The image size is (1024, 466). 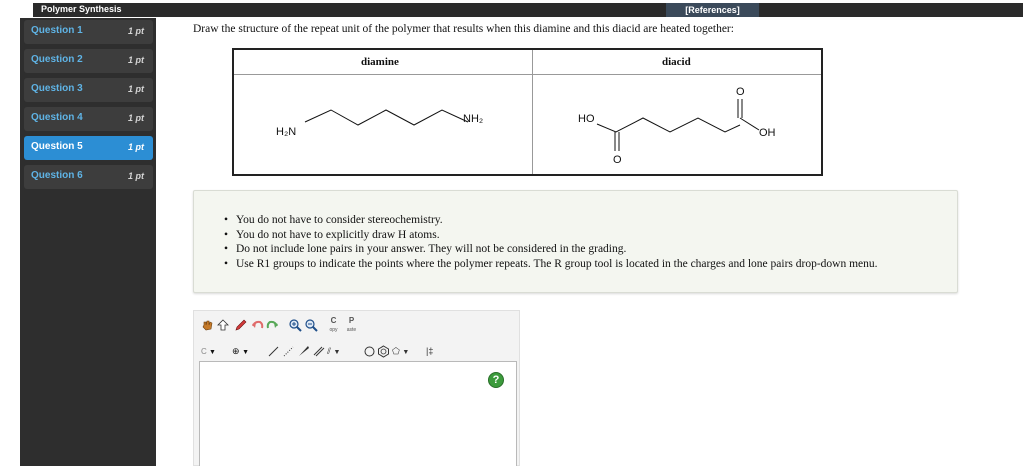 What do you see at coordinates (311, 325) in the screenshot?
I see `zoom-out-icon` at bounding box center [311, 325].